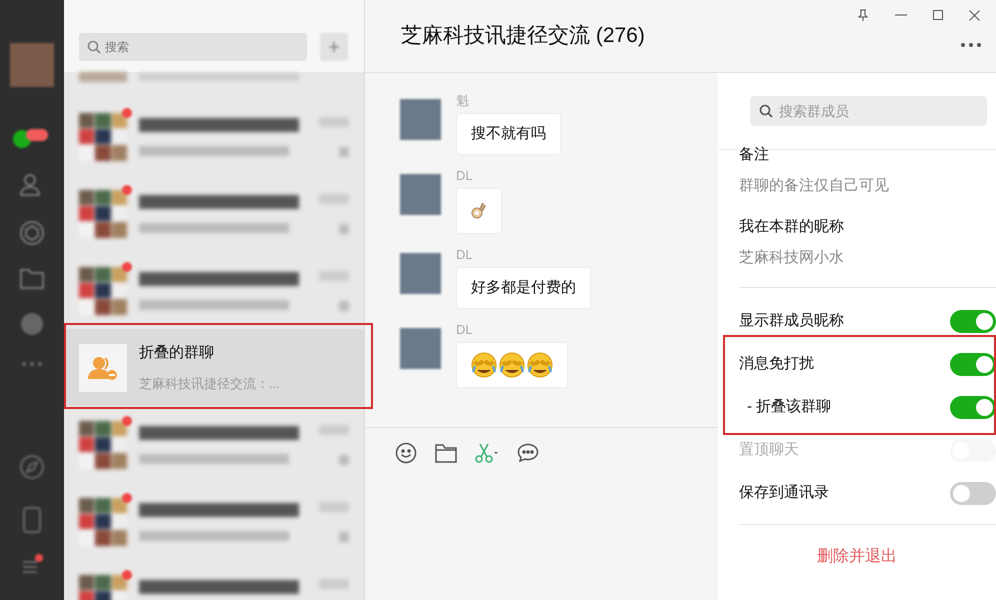  Describe the element at coordinates (789, 407) in the screenshot. I see `toggle-label: - 折叠该群聊` at that location.